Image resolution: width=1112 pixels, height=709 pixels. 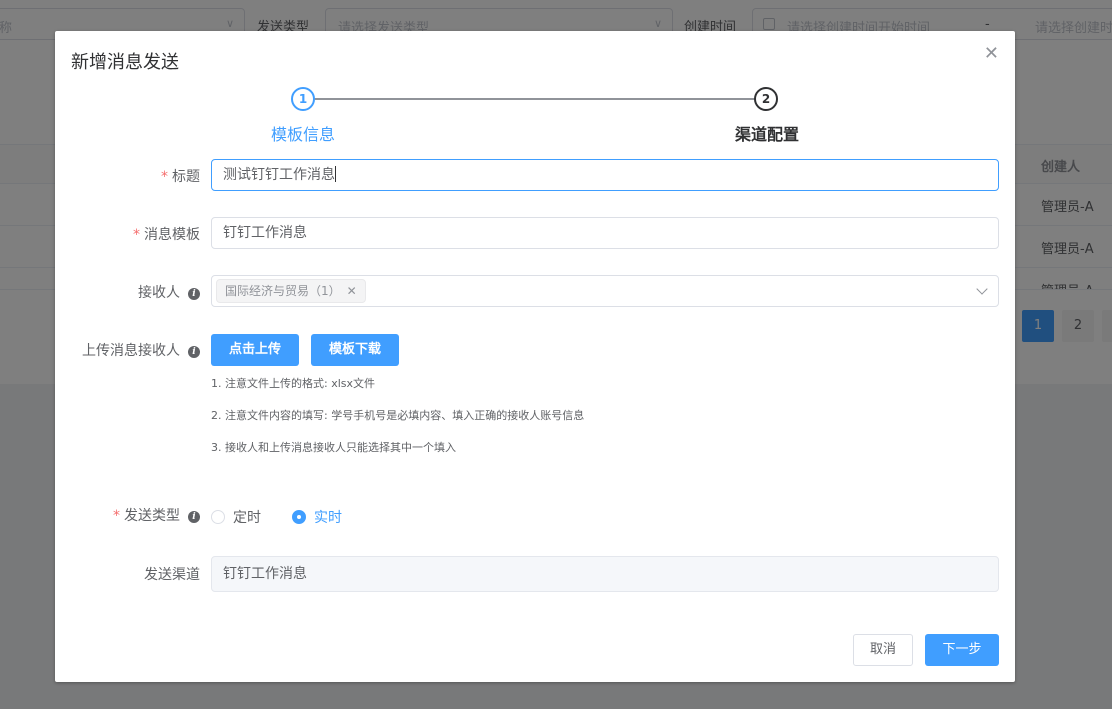 I want to click on step-2-icon: 2, so click(x=766, y=99).